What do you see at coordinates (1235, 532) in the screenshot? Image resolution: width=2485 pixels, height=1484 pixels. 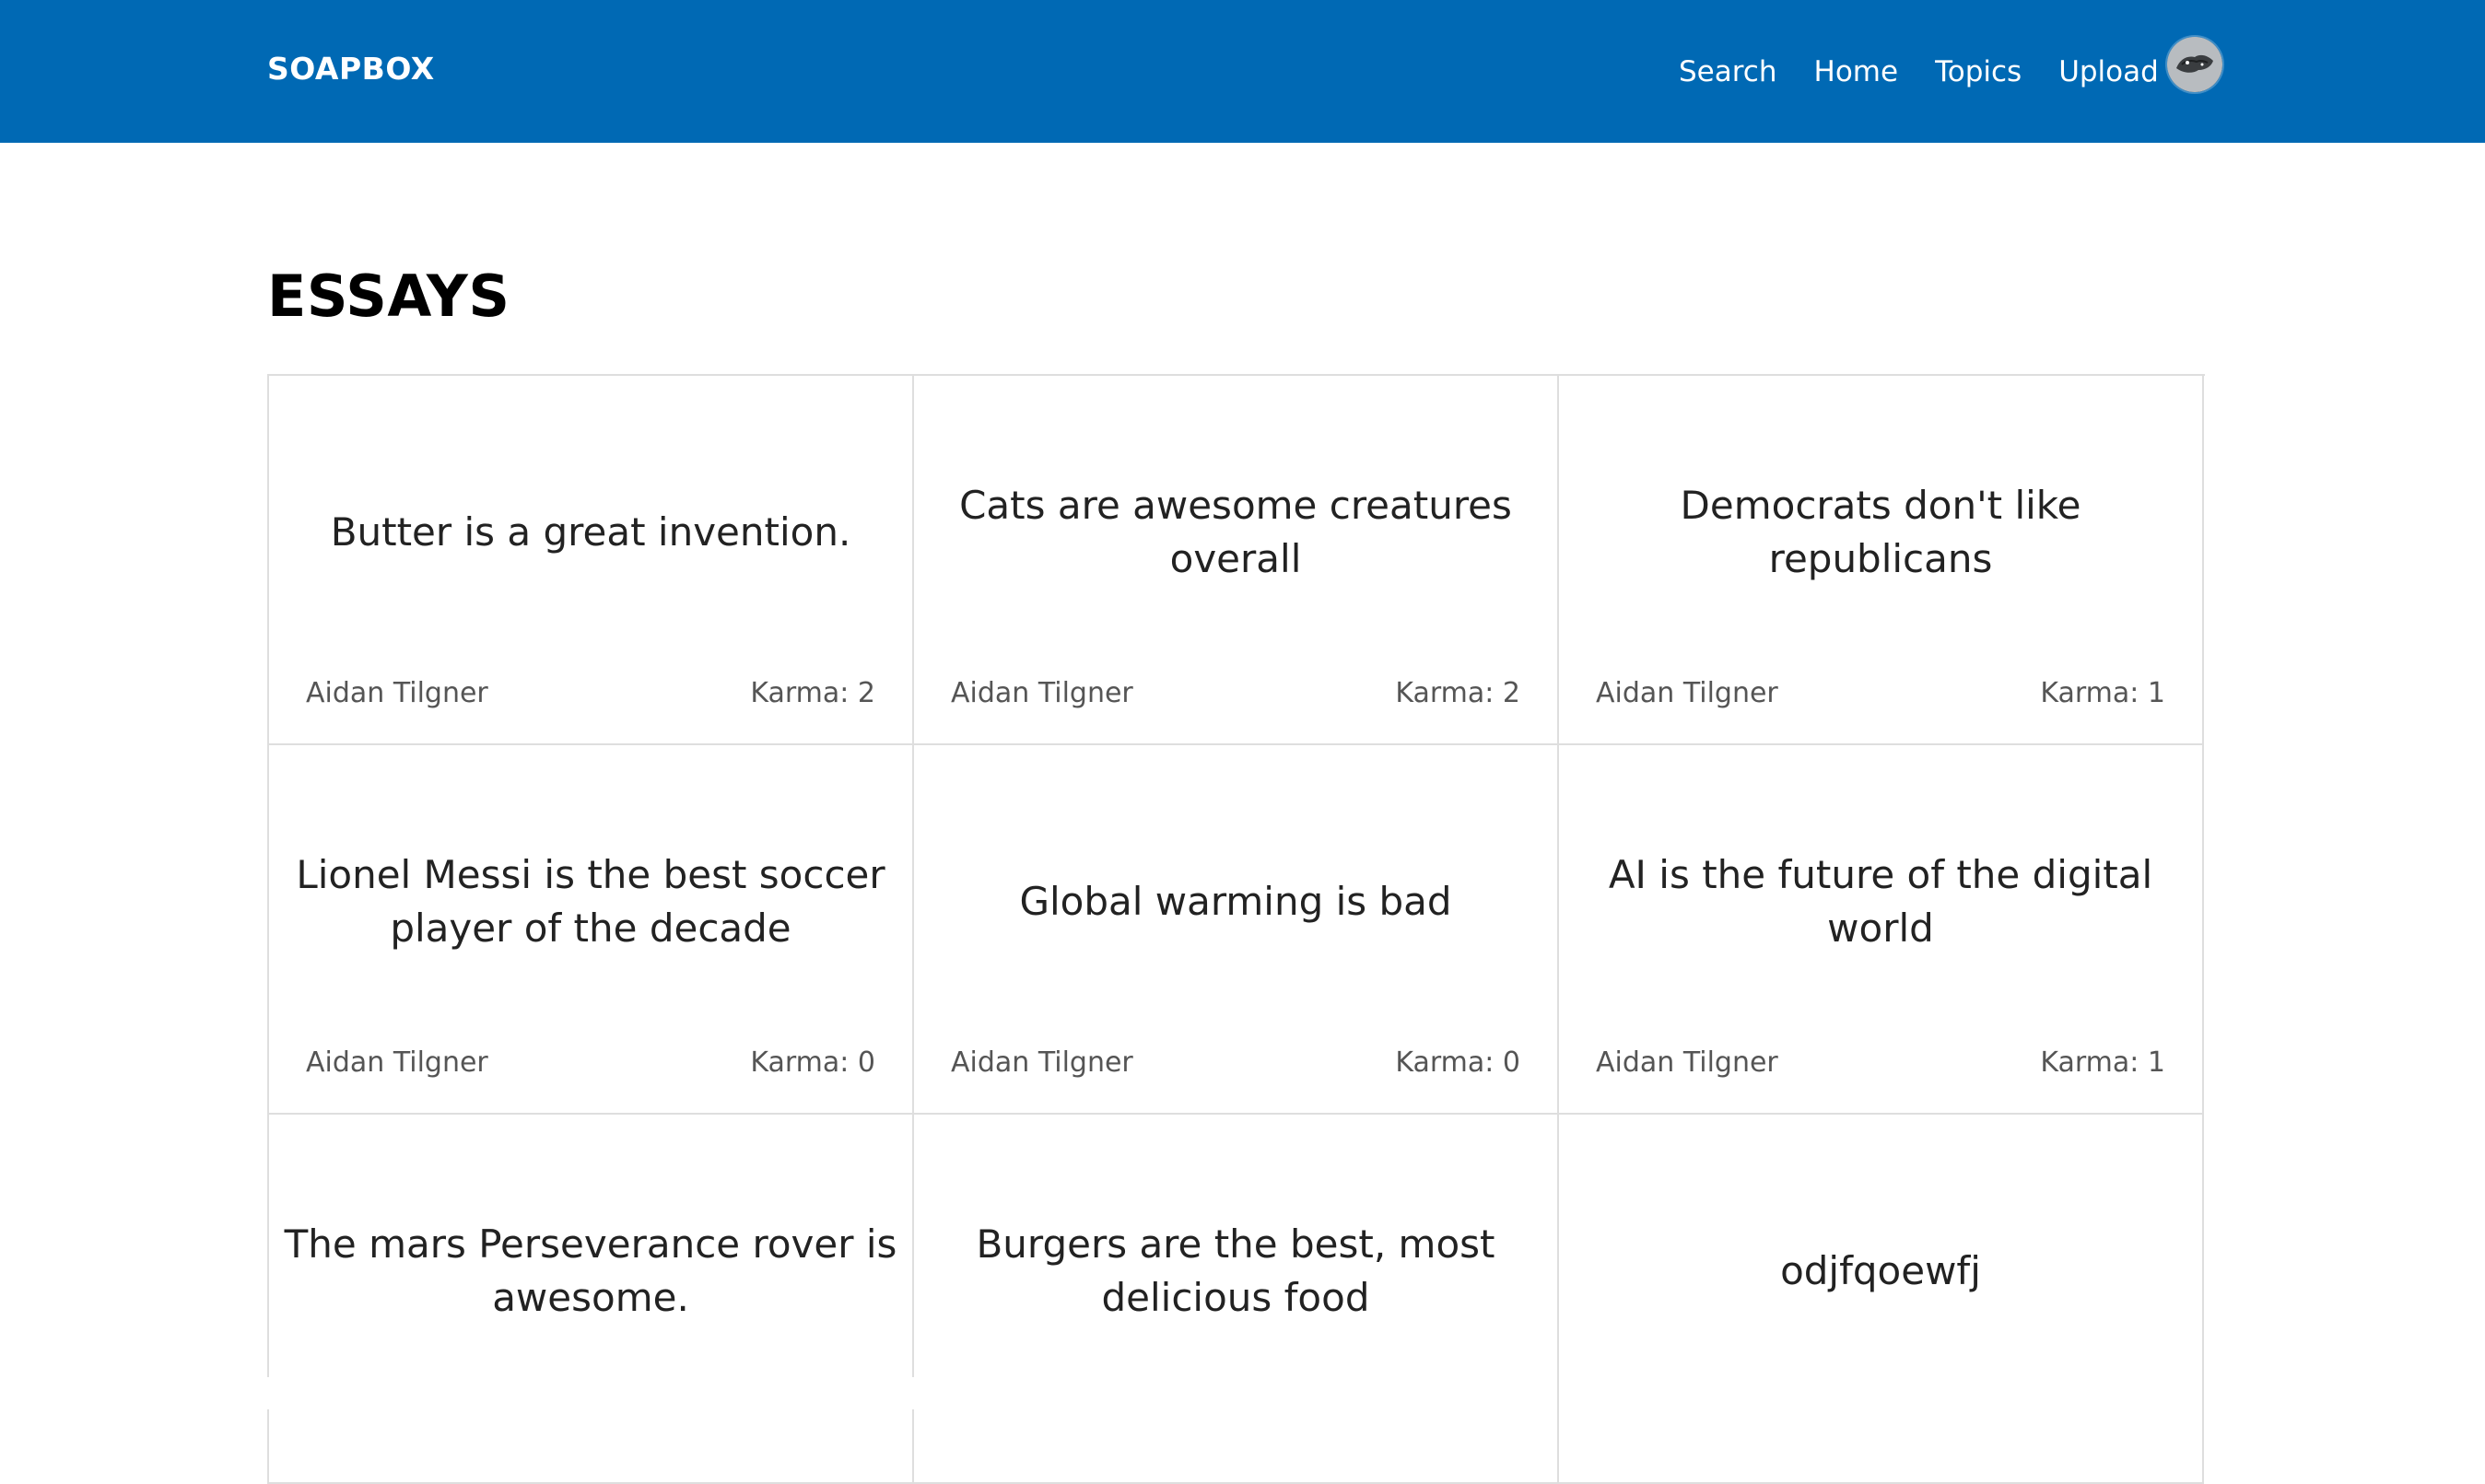 I see `essay-title: Cats are awesome creatures overall` at bounding box center [1235, 532].